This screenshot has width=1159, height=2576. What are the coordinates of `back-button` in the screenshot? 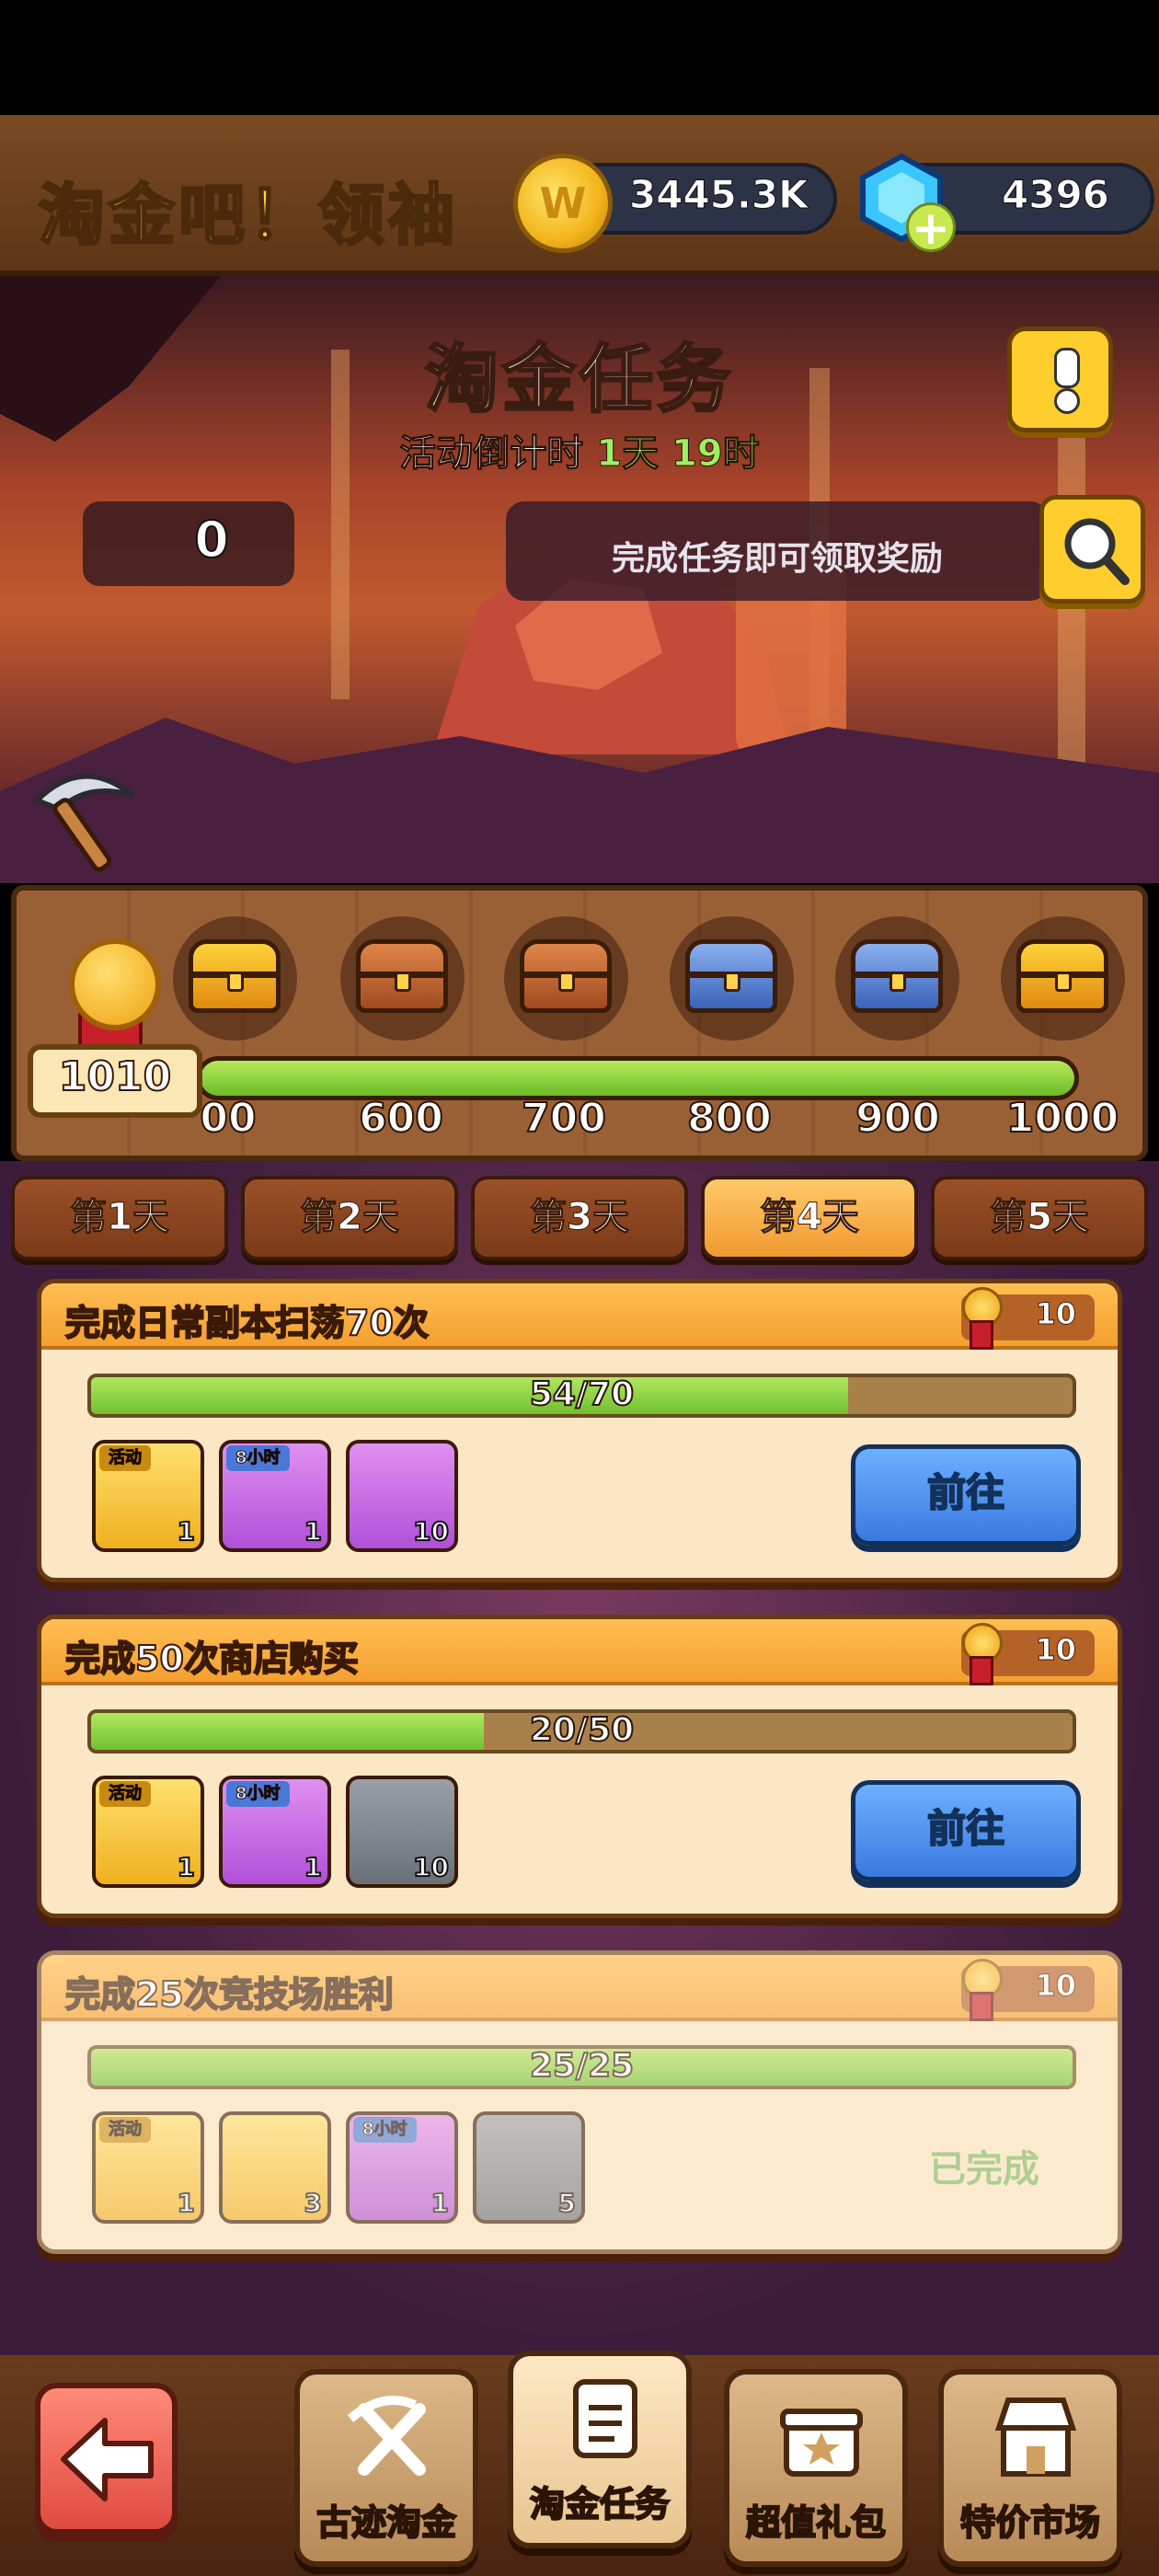 It's located at (106, 2459).